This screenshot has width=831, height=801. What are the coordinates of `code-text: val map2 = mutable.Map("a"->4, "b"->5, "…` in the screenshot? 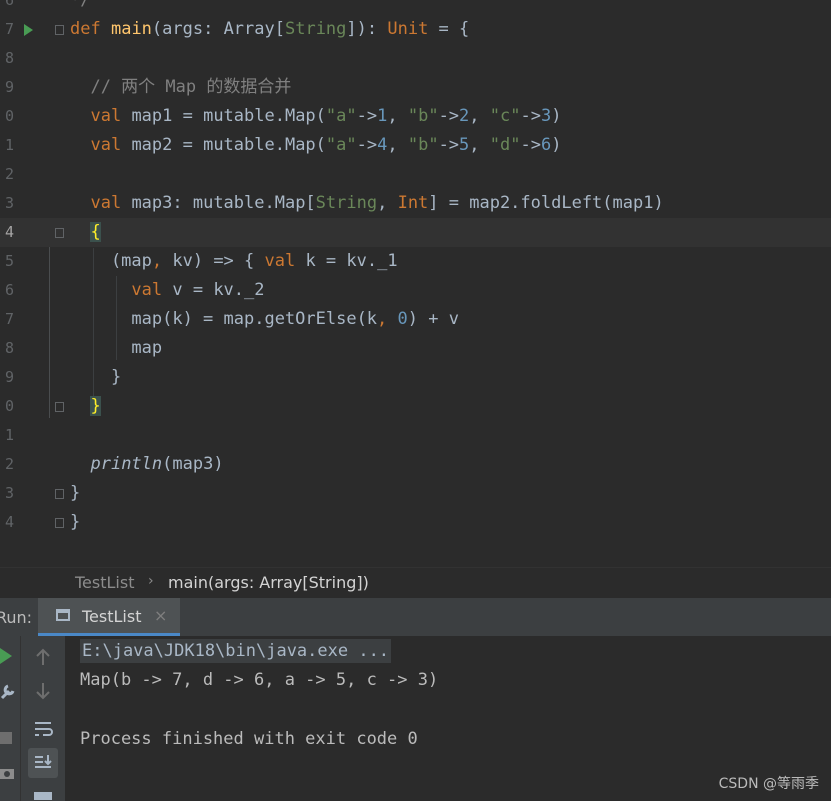 It's located at (326, 145).